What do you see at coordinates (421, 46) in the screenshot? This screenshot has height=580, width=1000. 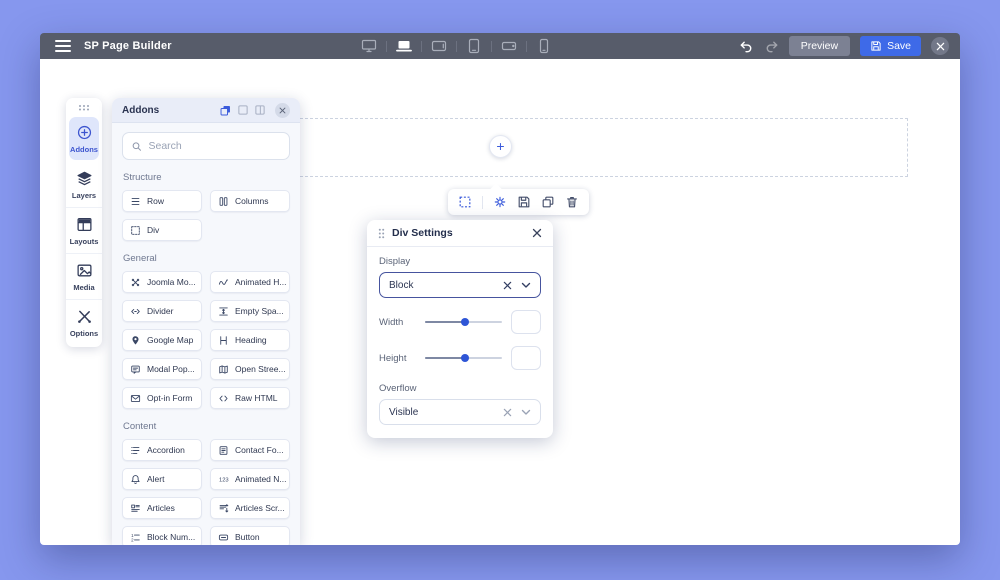 I see `device-separator` at bounding box center [421, 46].